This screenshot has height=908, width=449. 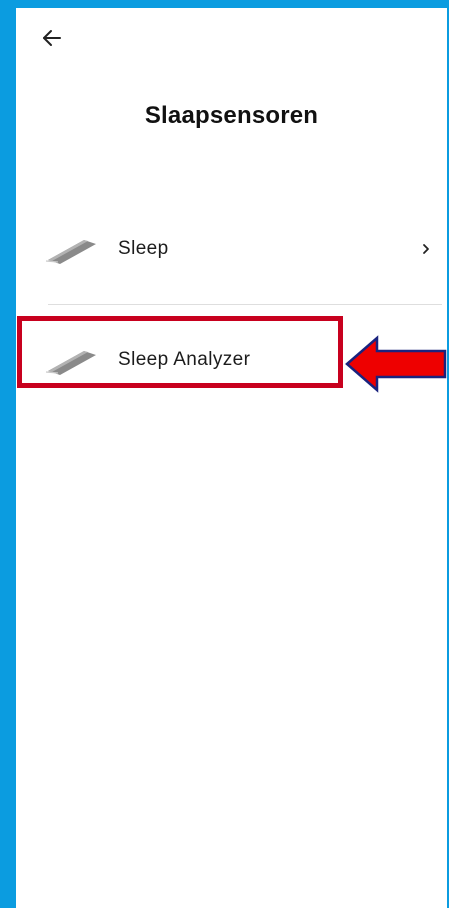 I want to click on sensor-item-label: Sleep Analyzer, so click(x=184, y=359).